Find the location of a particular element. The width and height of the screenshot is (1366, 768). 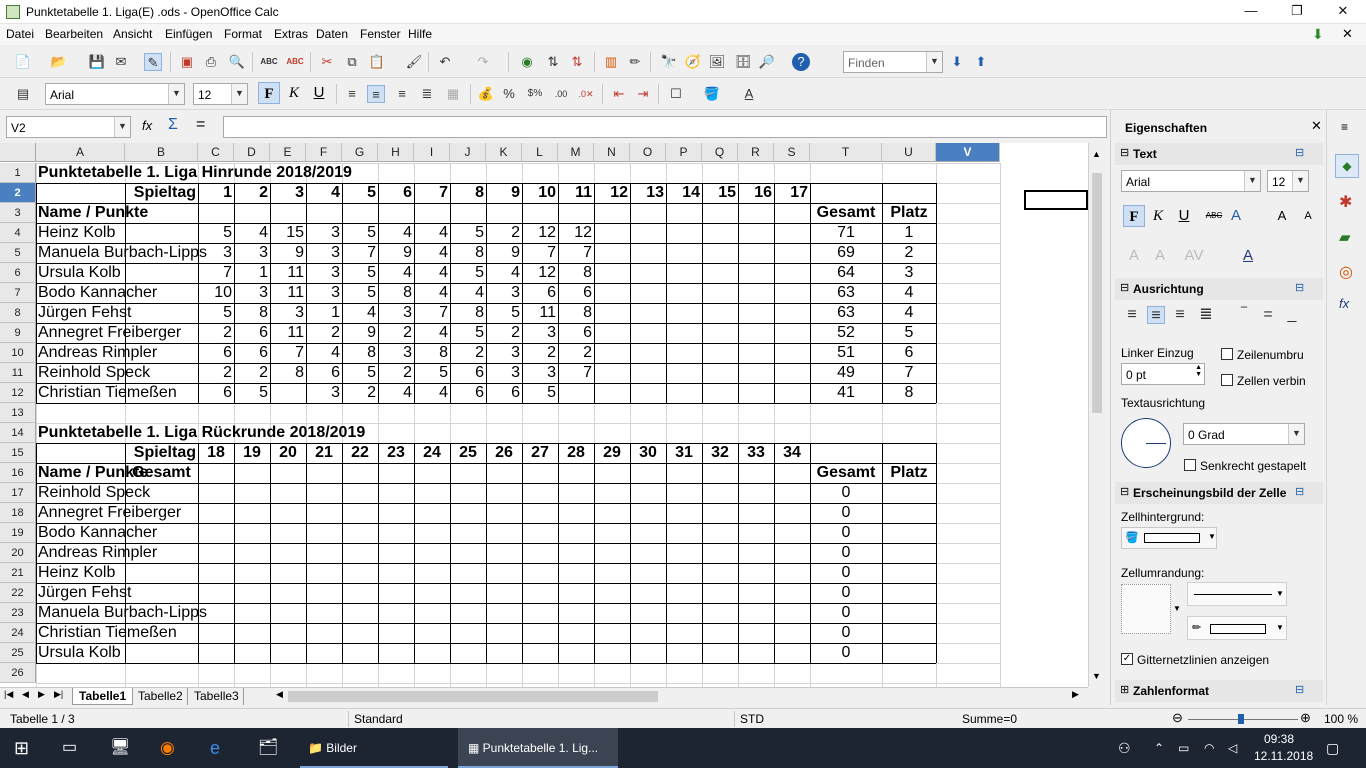

points-cell: 6 is located at coordinates (324, 373).